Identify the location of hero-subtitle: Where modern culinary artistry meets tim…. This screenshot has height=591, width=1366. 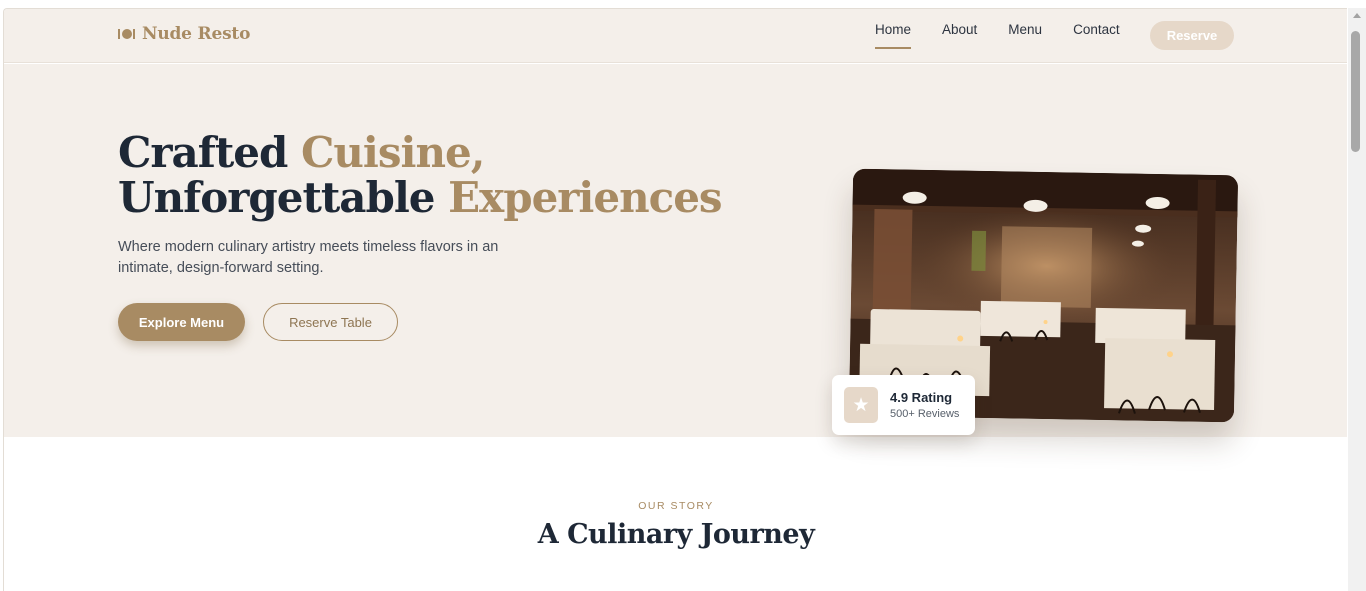
(308, 257).